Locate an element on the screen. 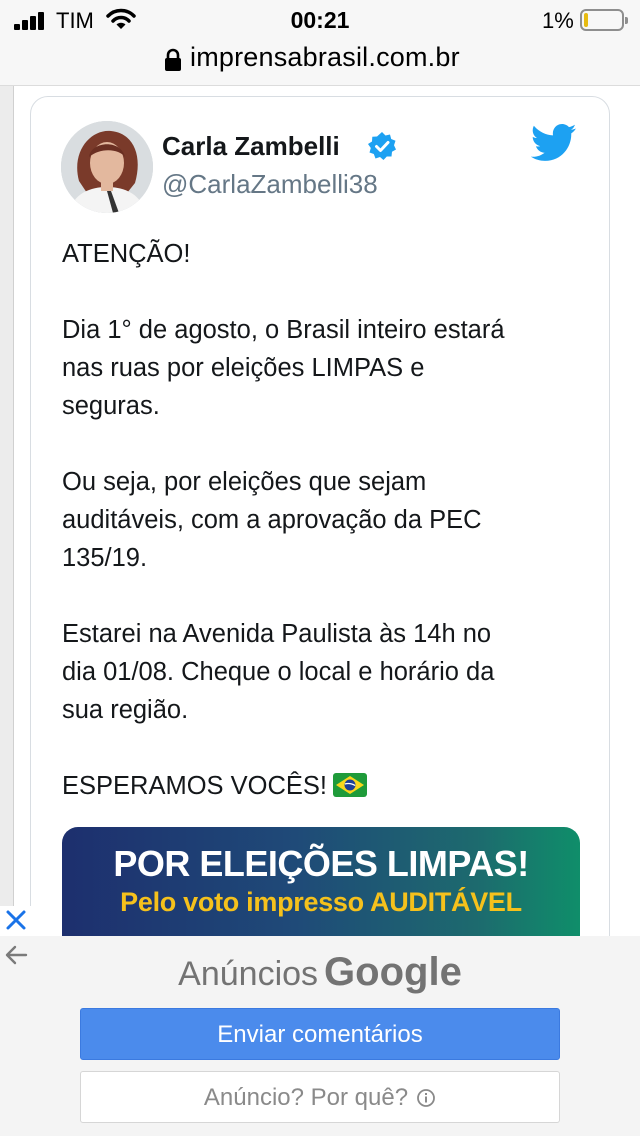  why-this-ad-label: Anúncio? Por quê? is located at coordinates (306, 1097).